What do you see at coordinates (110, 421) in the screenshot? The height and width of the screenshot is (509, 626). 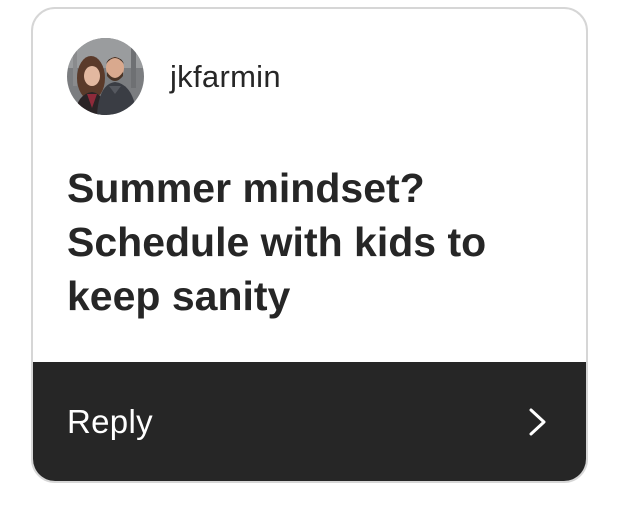 I see `reply-label: Reply` at bounding box center [110, 421].